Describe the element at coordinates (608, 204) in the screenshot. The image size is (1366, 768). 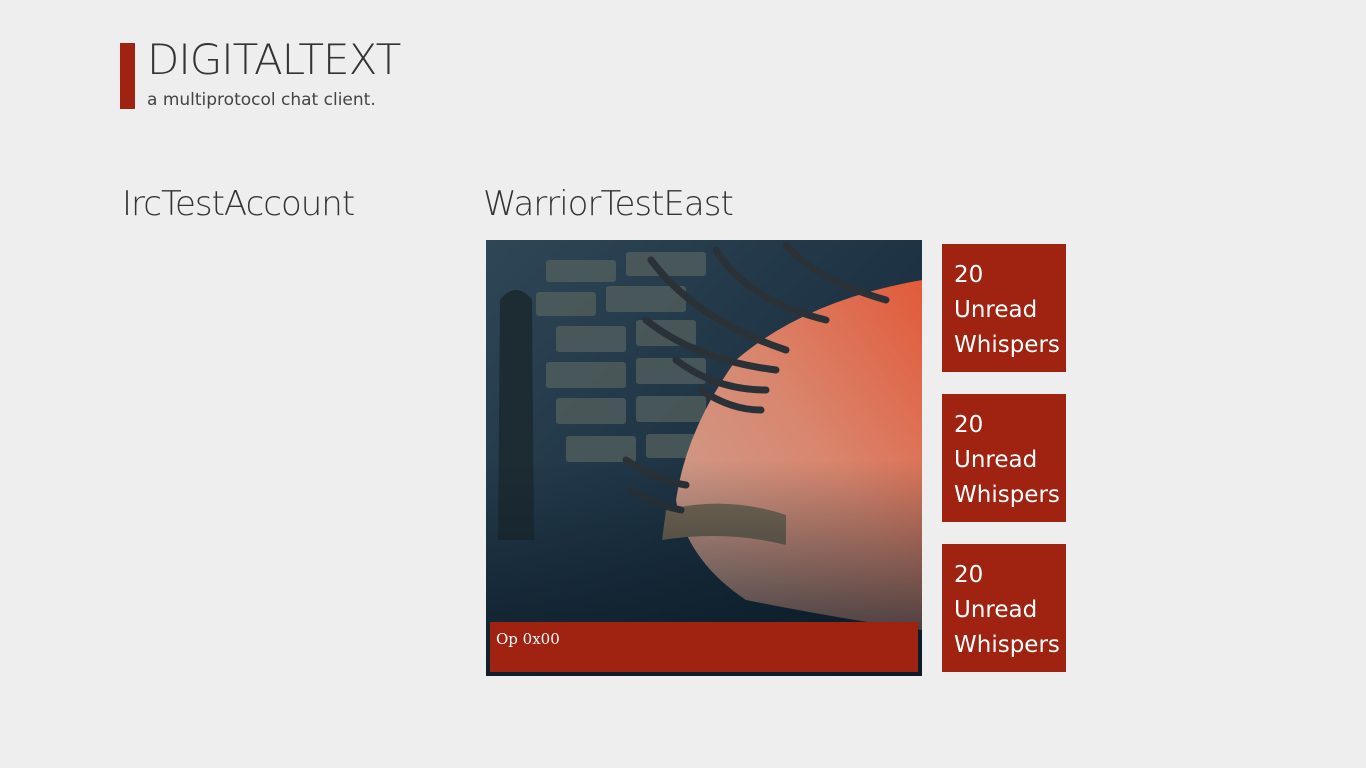
I see `group-header-warrior-test-east: WarriorTestEast` at that location.